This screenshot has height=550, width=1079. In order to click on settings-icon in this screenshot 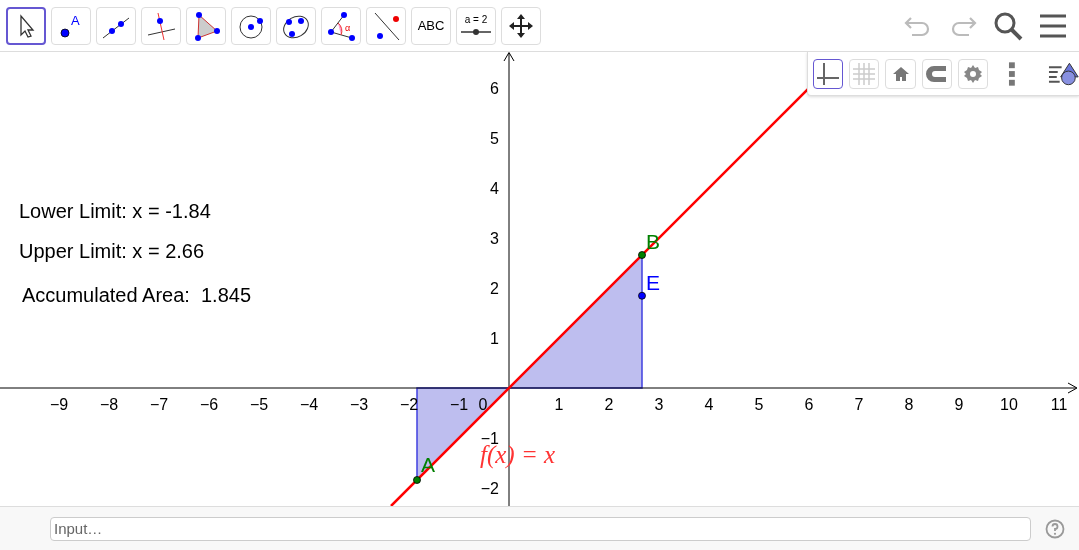, I will do `click(973, 73)`.